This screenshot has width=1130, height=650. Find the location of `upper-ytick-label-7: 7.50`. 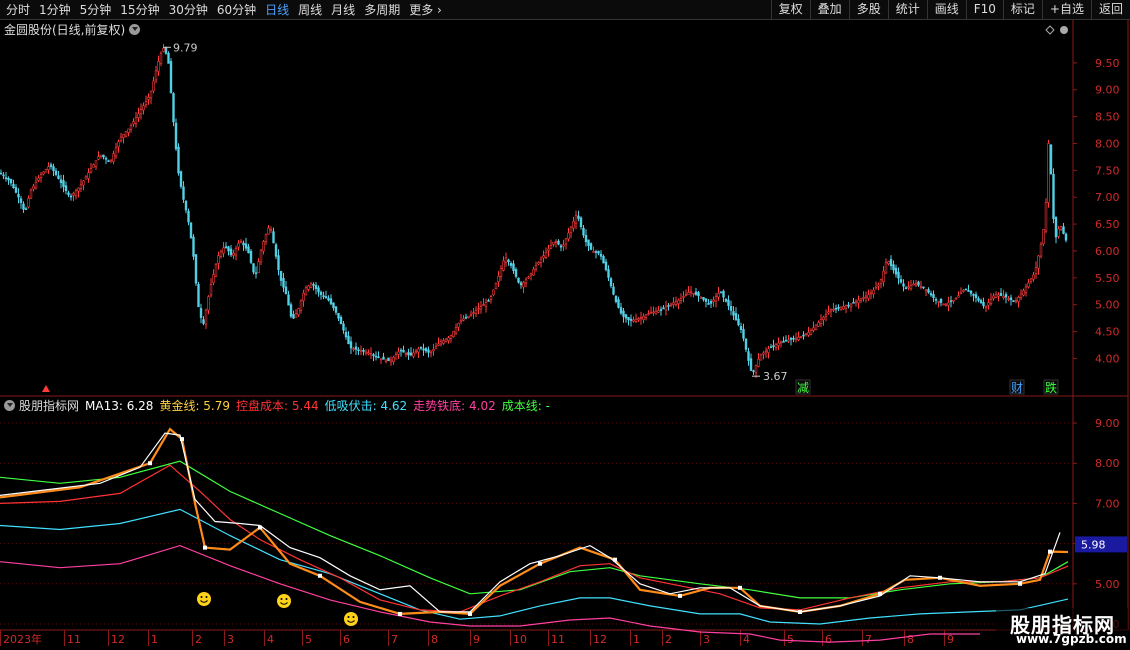

upper-ytick-label-7: 7.50 is located at coordinates (1107, 170).